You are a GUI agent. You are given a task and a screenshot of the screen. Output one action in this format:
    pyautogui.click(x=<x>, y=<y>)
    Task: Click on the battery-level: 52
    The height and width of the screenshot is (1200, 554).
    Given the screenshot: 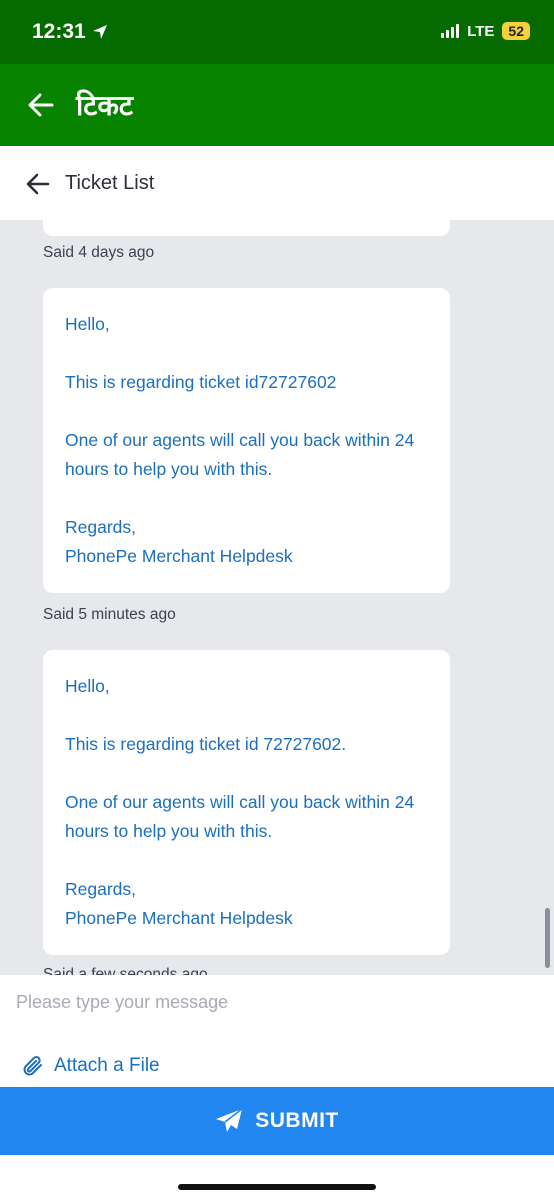 What is the action you would take?
    pyautogui.click(x=516, y=31)
    